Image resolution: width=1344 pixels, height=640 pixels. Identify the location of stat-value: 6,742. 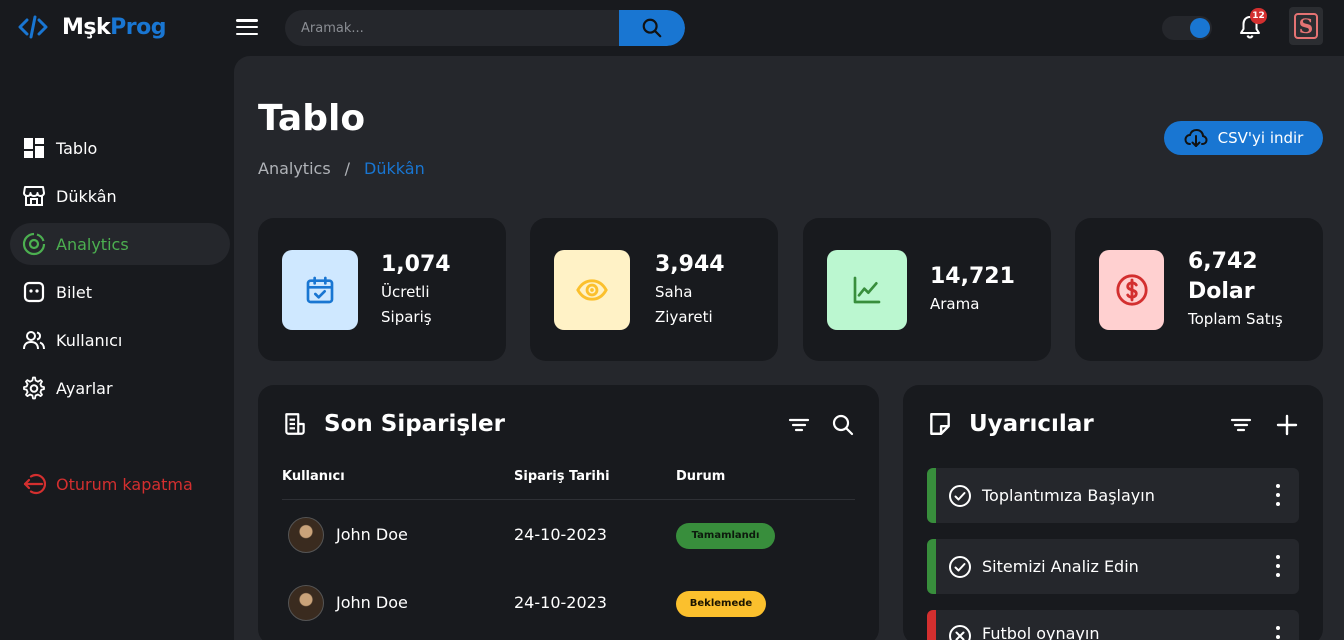
(1223, 261).